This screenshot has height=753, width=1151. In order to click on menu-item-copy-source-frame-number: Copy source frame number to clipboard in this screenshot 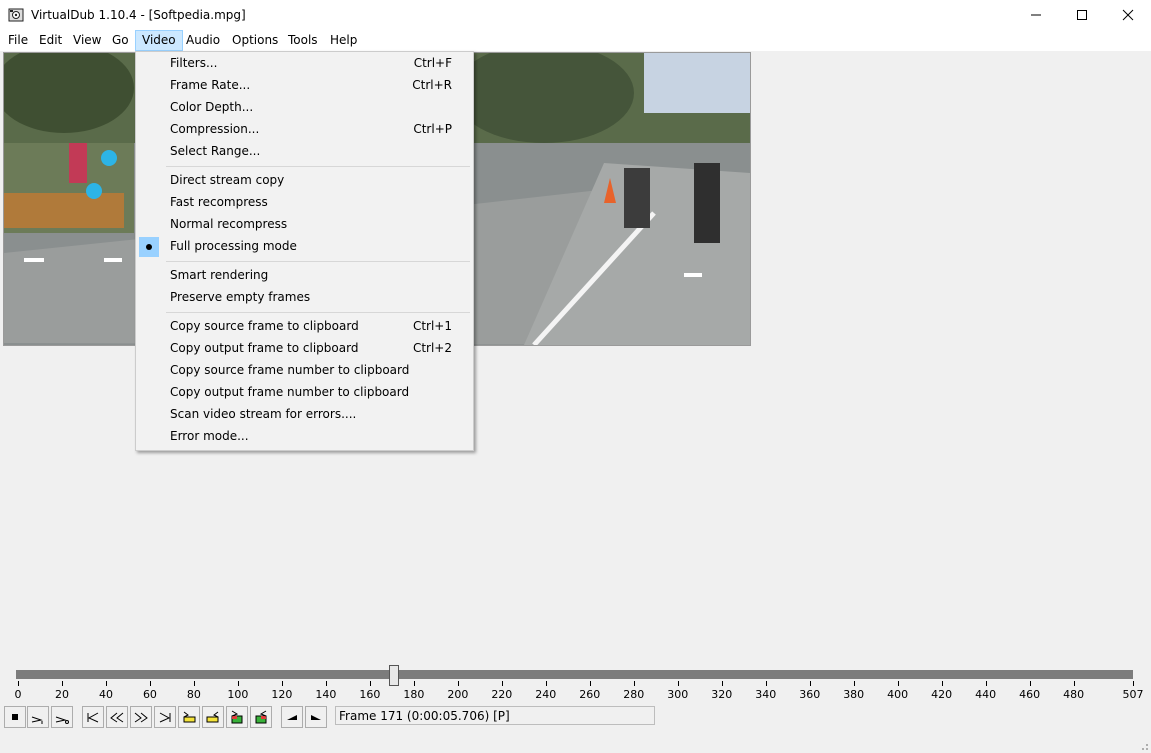, I will do `click(304, 371)`.